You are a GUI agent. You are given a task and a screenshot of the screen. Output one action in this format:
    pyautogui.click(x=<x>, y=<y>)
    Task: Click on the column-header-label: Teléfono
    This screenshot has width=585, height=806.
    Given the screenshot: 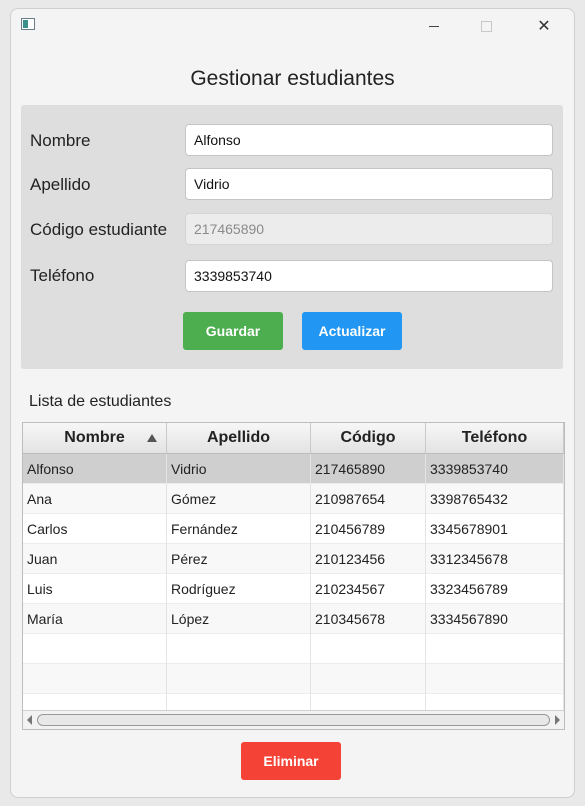 What is the action you would take?
    pyautogui.click(x=494, y=437)
    